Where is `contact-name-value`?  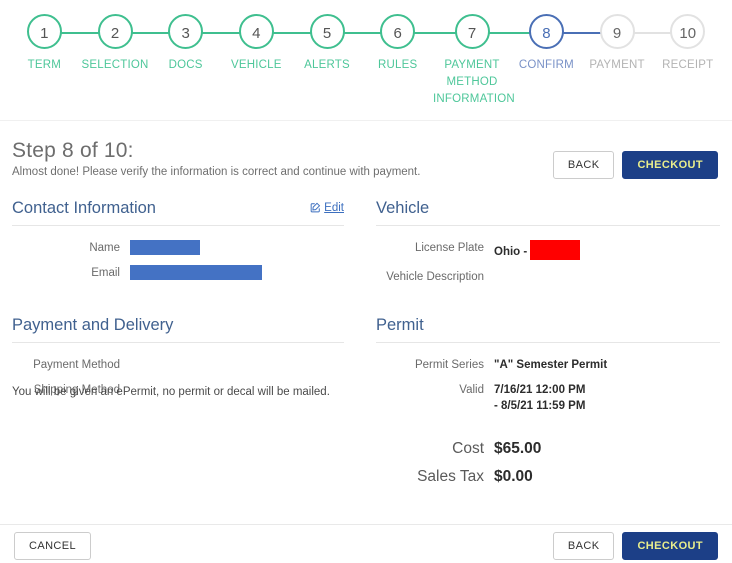 contact-name-value is located at coordinates (165, 248).